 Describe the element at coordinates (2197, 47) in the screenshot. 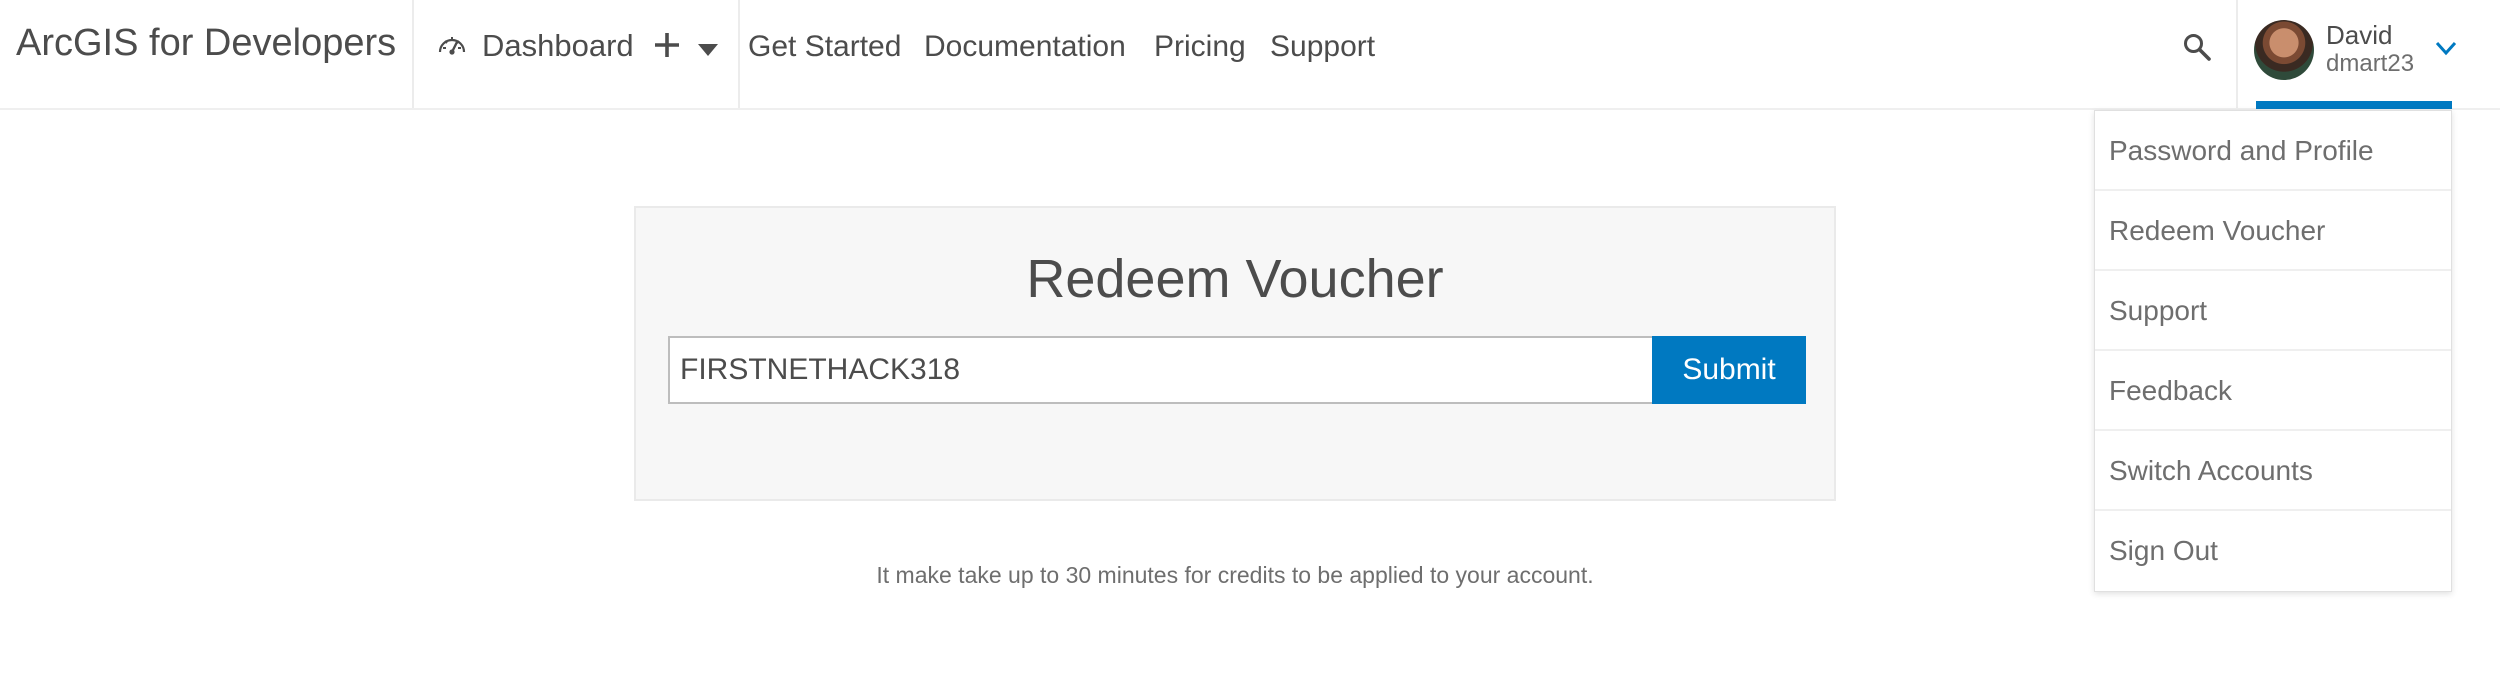

I see `search-icon` at that location.